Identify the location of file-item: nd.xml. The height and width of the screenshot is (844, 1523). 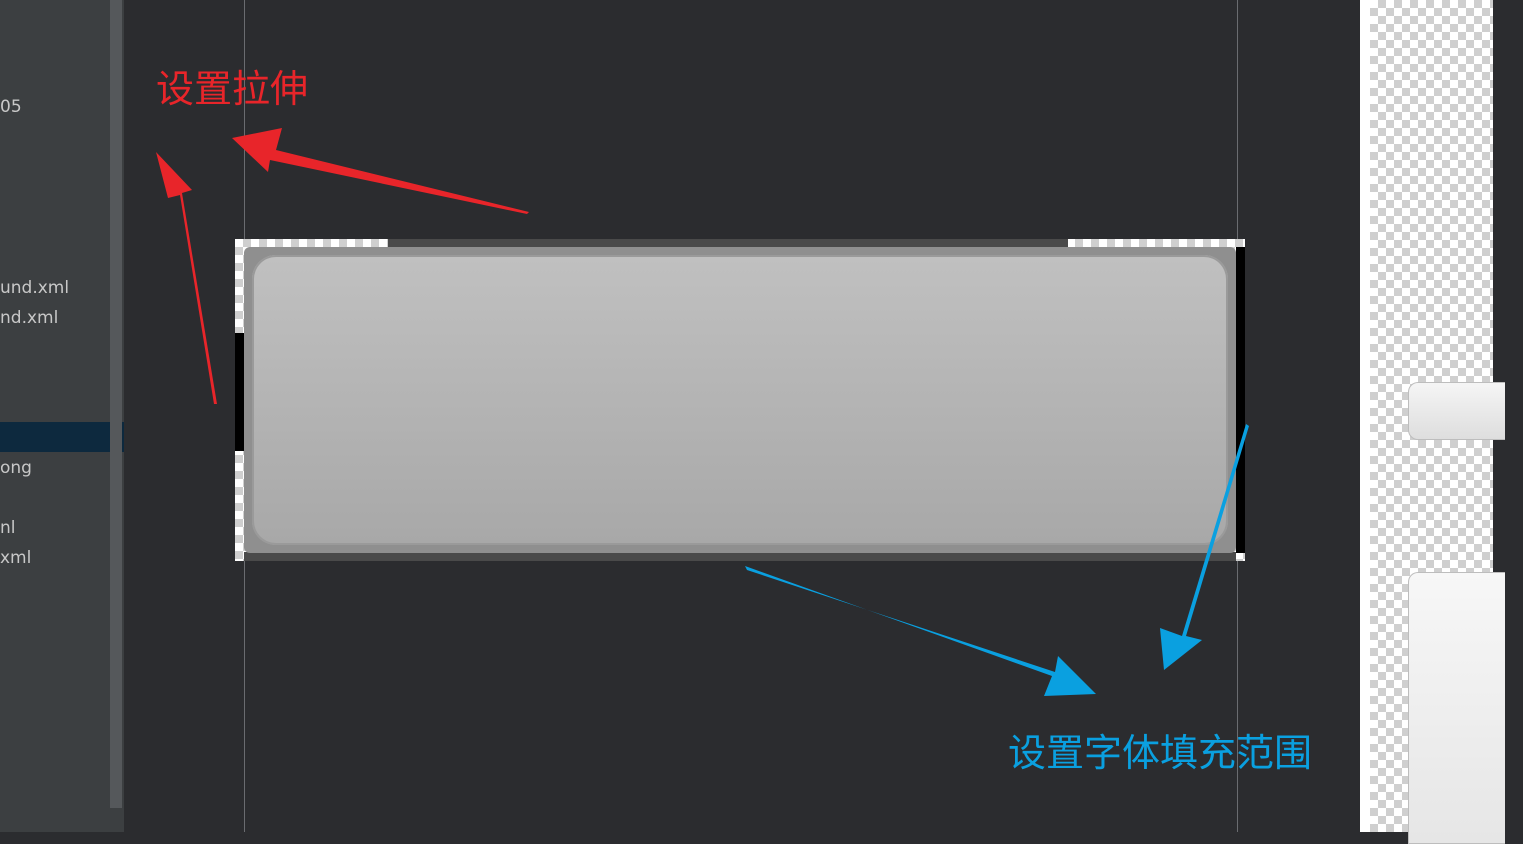
(56, 318).